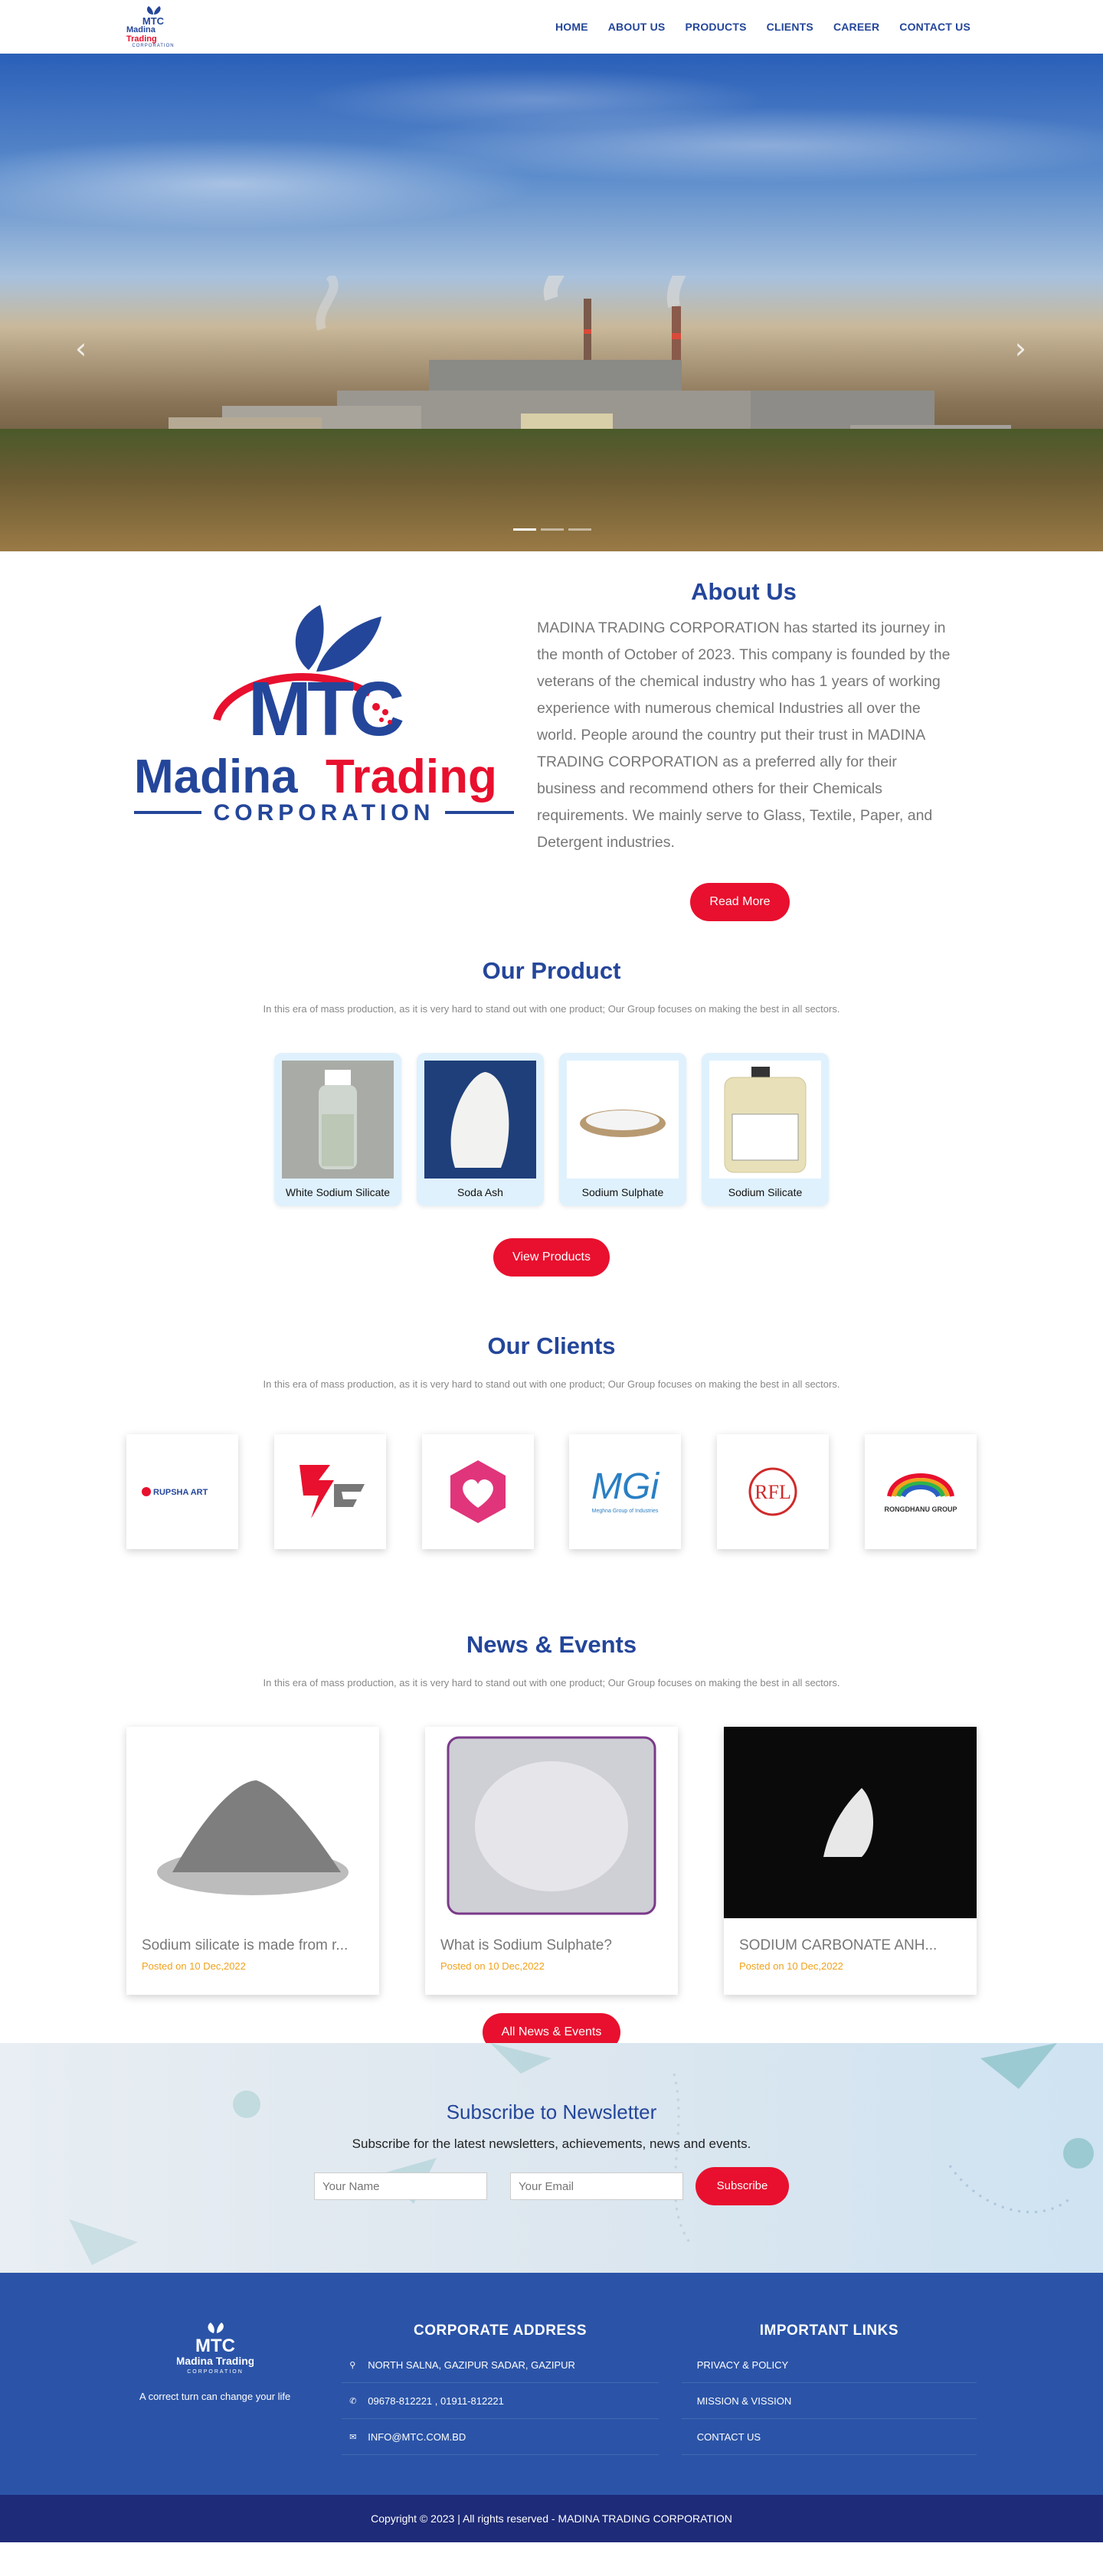 Image resolution: width=1103 pixels, height=2576 pixels. I want to click on mtc-logo-graphic: MTC Madina Trading CORPORATION, so click(324, 715).